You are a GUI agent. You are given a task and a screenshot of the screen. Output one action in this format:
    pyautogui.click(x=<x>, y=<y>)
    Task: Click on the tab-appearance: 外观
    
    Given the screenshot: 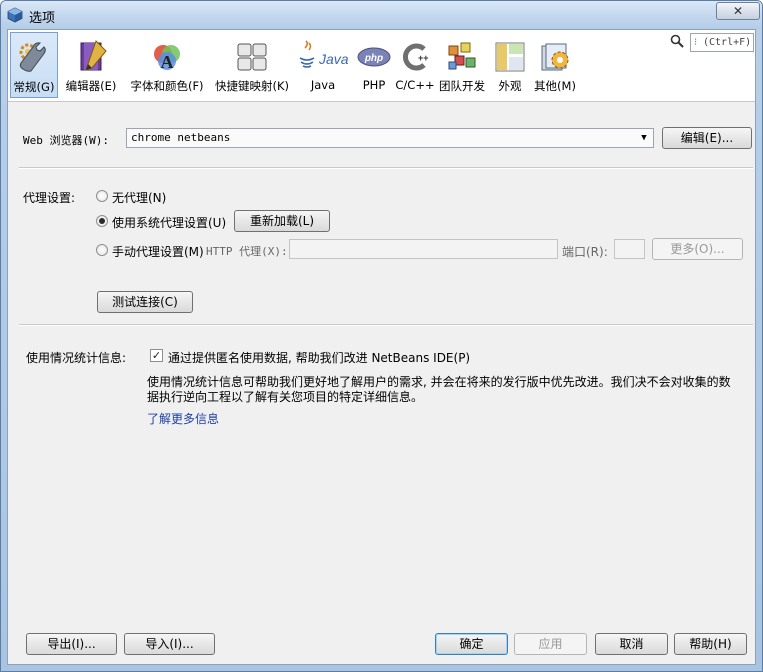 What is the action you would take?
    pyautogui.click(x=510, y=65)
    